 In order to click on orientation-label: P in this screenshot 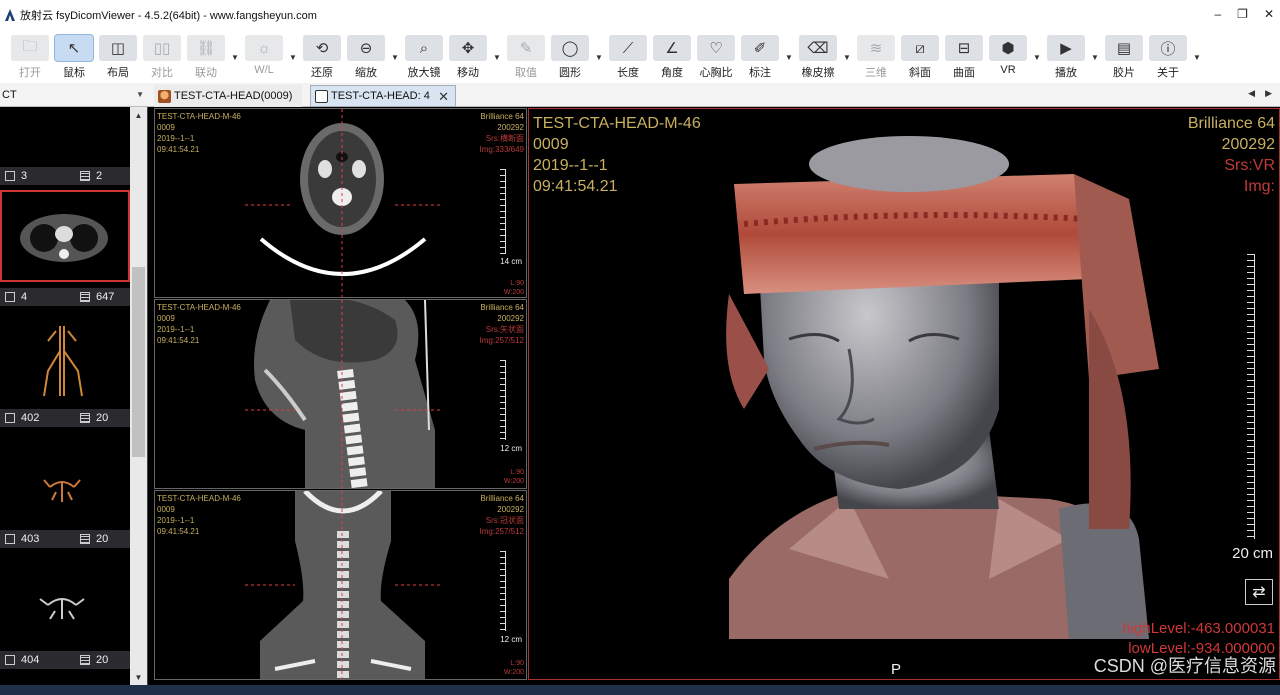, I will do `click(896, 669)`.